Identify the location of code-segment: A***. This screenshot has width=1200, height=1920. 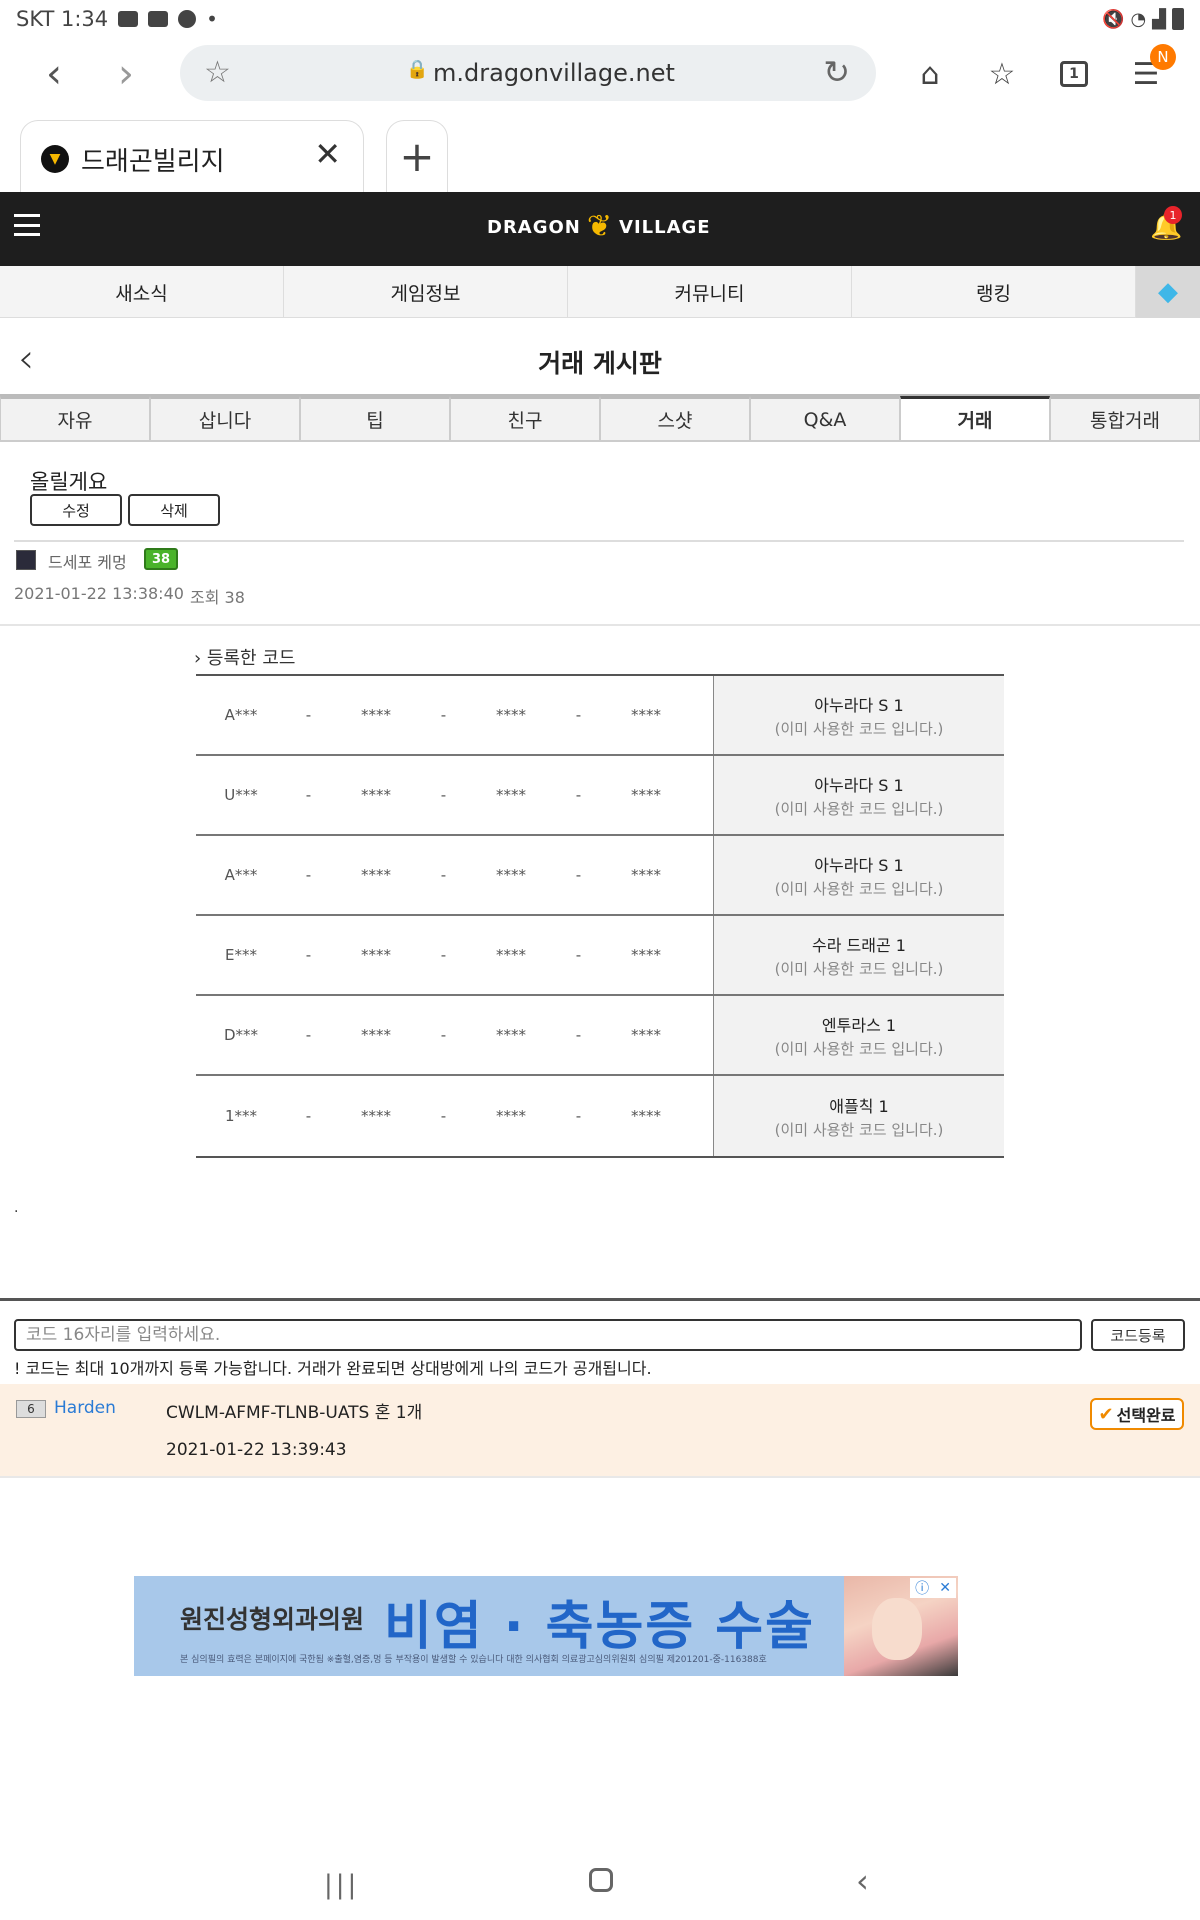
(241, 715).